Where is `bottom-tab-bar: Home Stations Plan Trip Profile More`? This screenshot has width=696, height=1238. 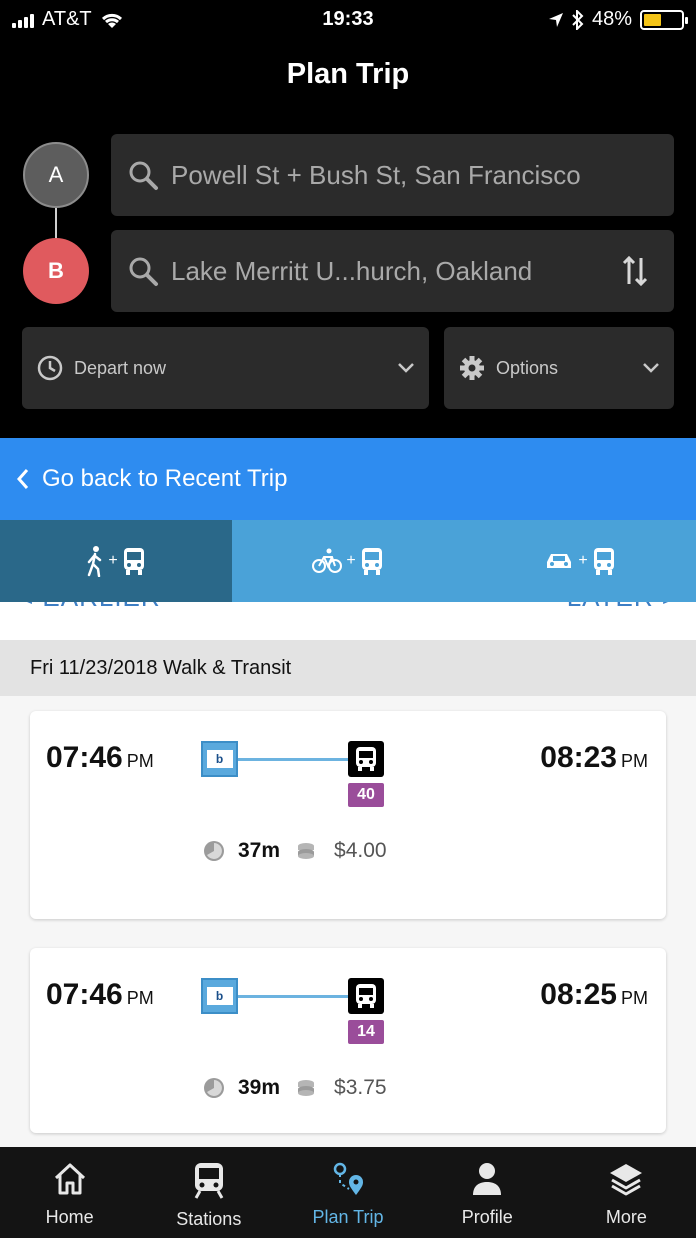
bottom-tab-bar: Home Stations Plan Trip Profile More is located at coordinates (348, 1192).